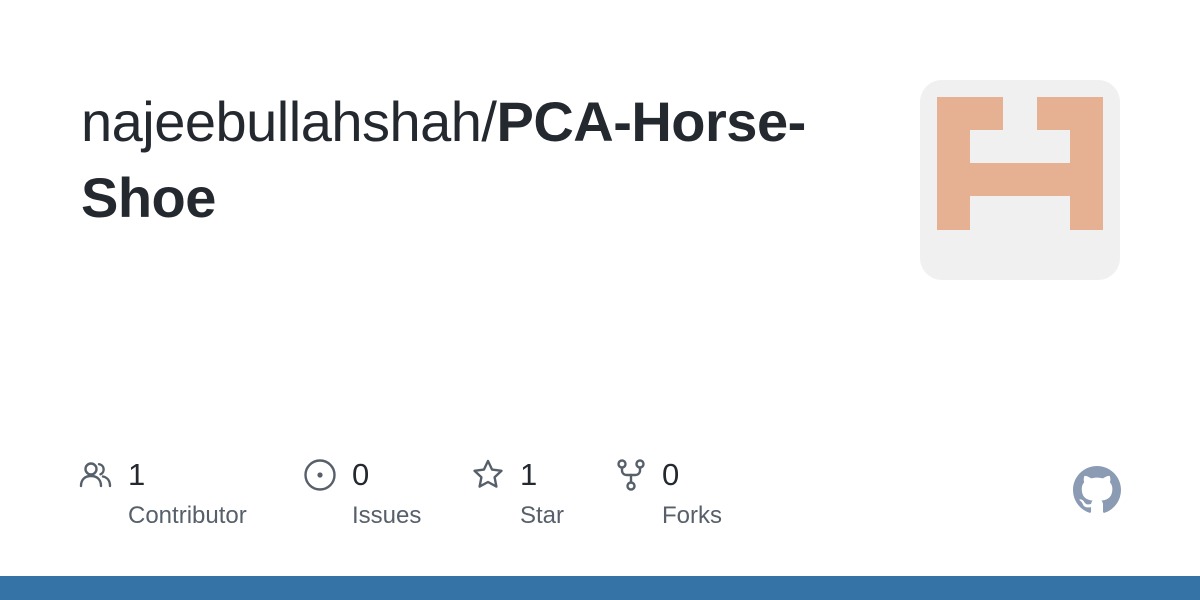 The image size is (1200, 600). What do you see at coordinates (692, 515) in the screenshot?
I see `forks-label: Forks` at bounding box center [692, 515].